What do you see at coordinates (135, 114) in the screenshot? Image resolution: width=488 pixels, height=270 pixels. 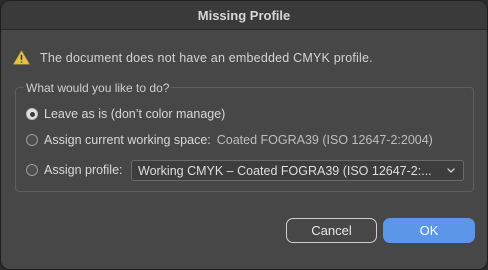 I see `option-leave-as-is-label: Leave as is (don’t color manage)` at bounding box center [135, 114].